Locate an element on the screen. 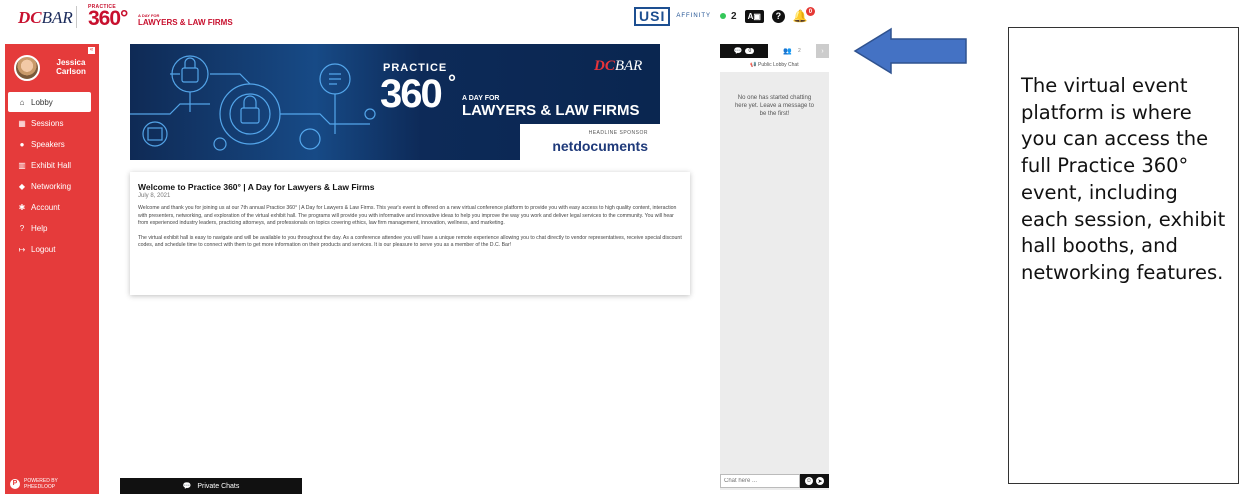 This screenshot has width=1248, height=494. netdocuments-logo: netdocuments is located at coordinates (600, 146).